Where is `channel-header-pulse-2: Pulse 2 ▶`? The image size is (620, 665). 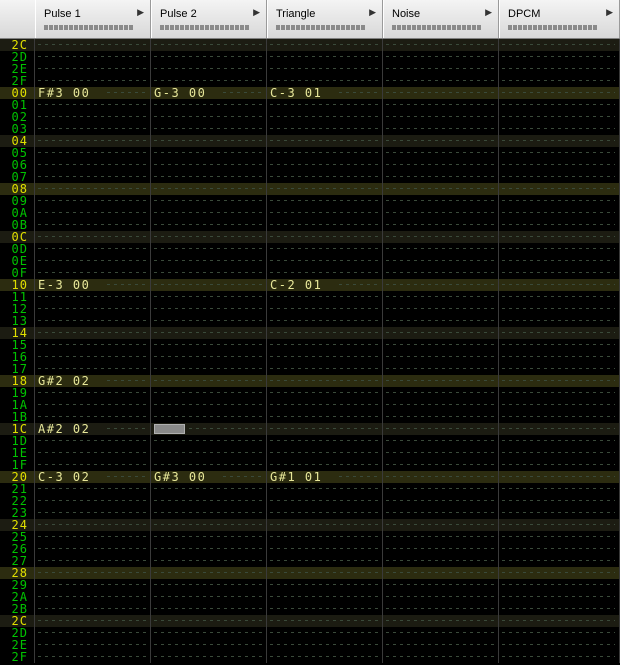 channel-header-pulse-2: Pulse 2 ▶ is located at coordinates (209, 19).